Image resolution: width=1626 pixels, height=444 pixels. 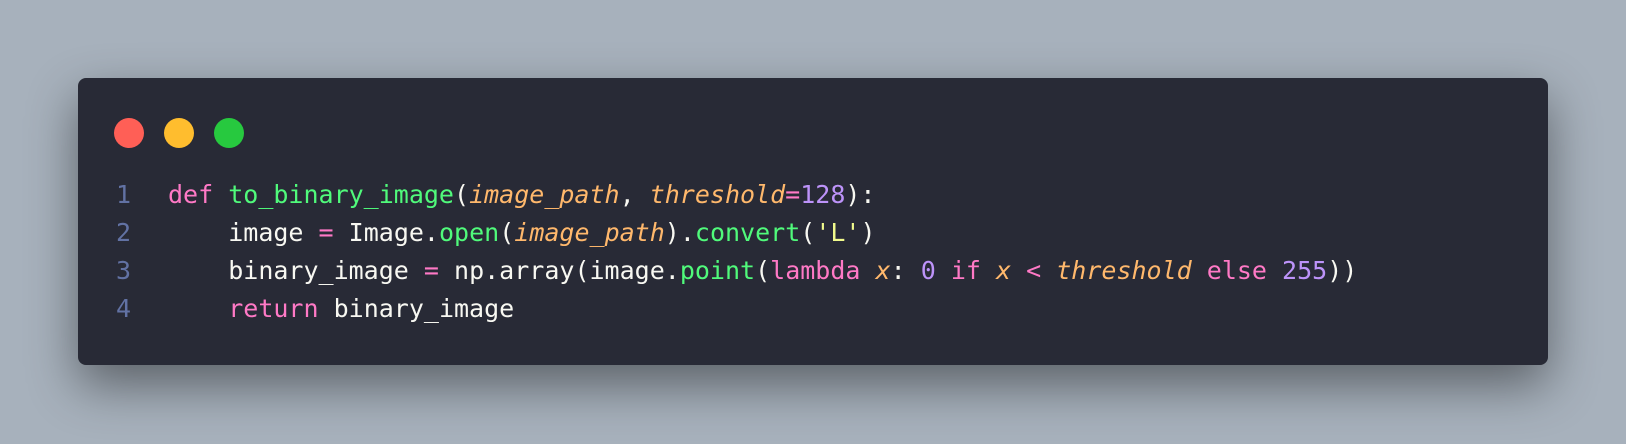 I want to click on keyword-if: if, so click(x=965, y=270).